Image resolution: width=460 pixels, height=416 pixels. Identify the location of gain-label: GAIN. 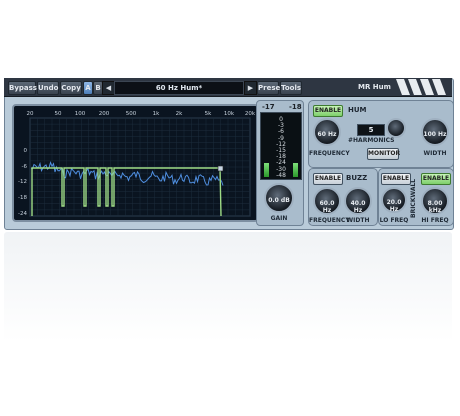
(279, 218).